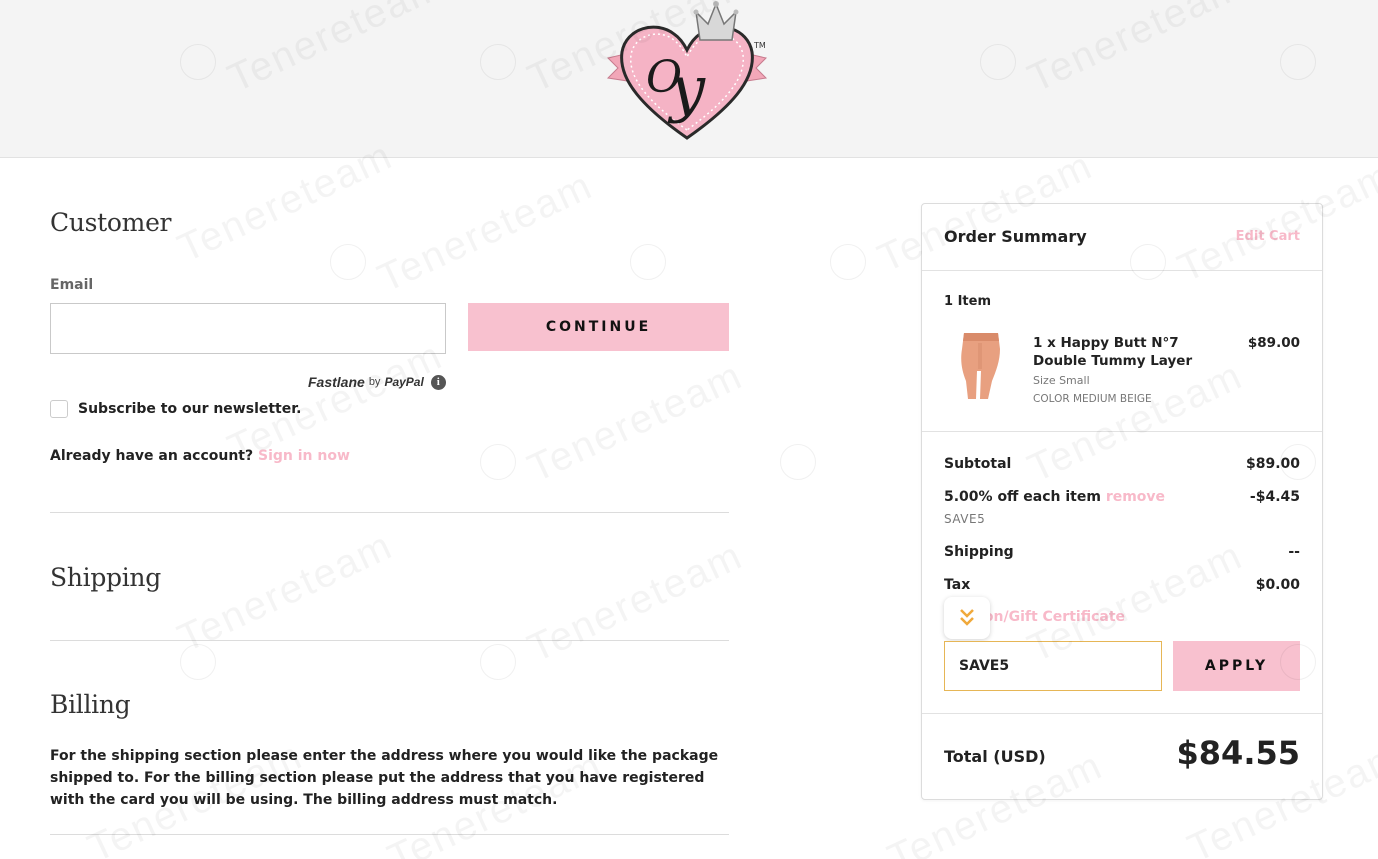 The image size is (1378, 859). I want to click on subtotal-label: Subtotal, so click(978, 464).